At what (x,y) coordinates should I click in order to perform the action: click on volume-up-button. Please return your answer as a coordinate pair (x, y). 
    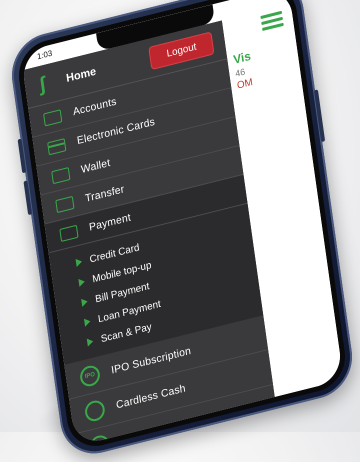
    Looking at the image, I should click on (22, 156).